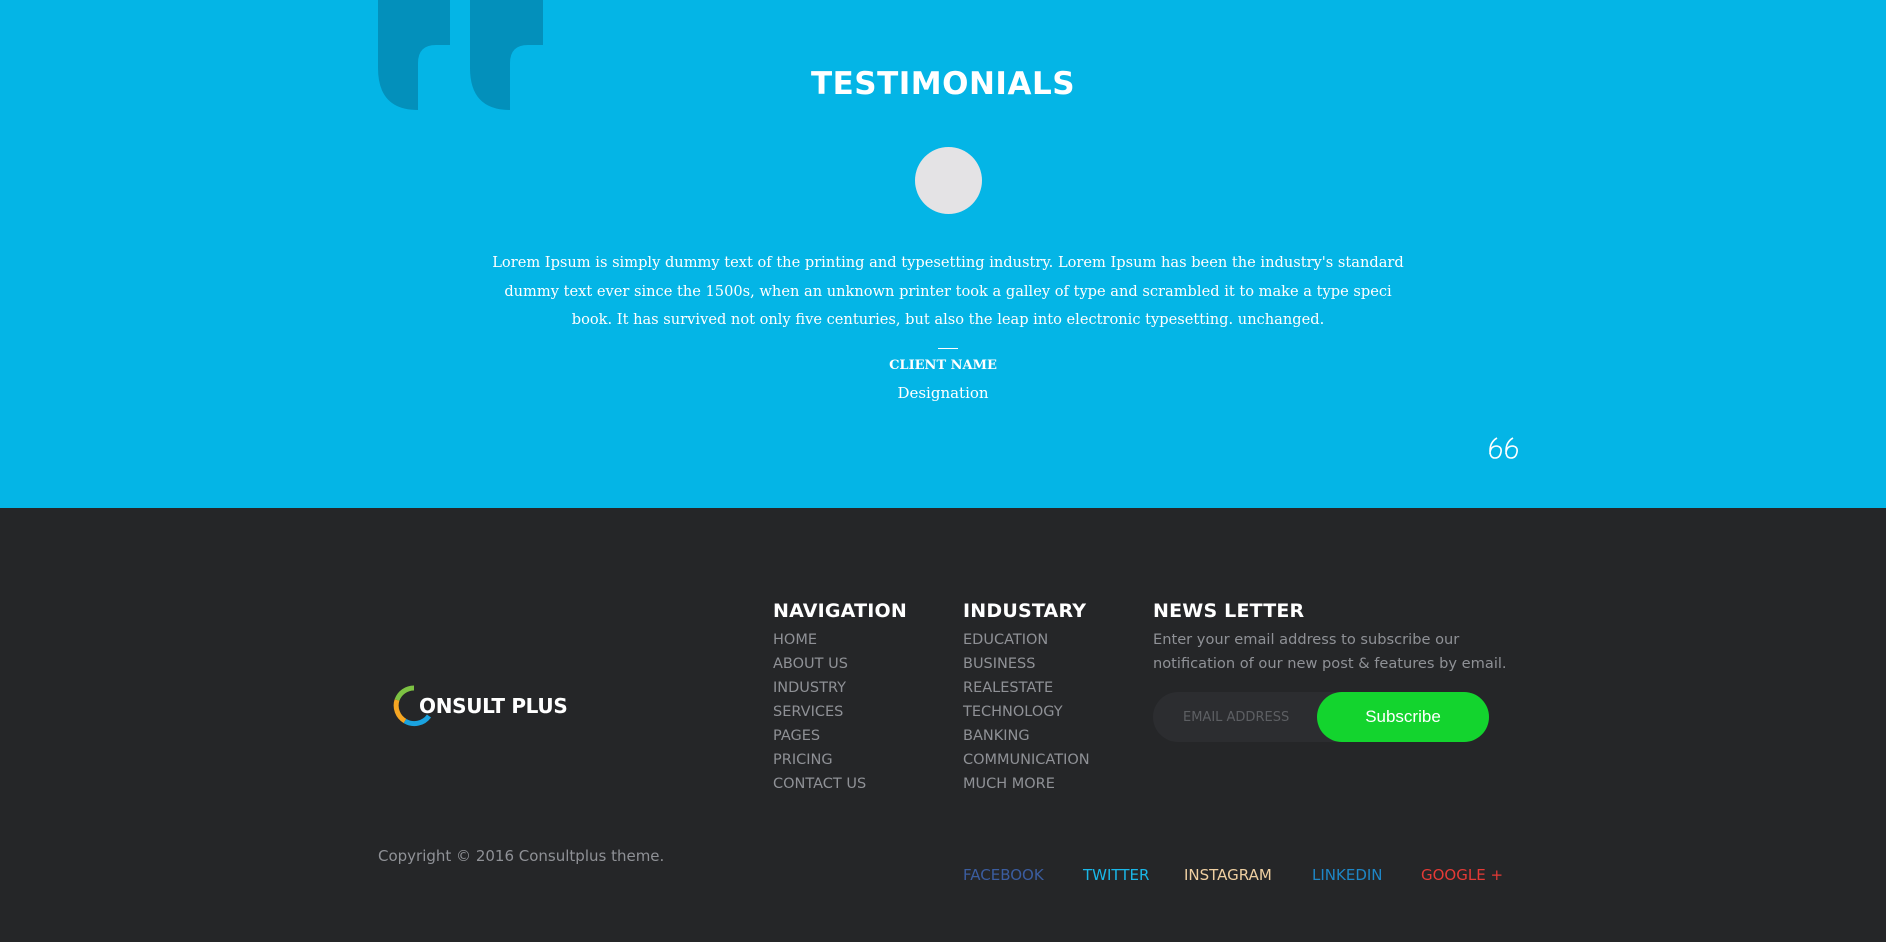  What do you see at coordinates (1462, 875) in the screenshot?
I see `google-plus-link: GOOGLE +` at bounding box center [1462, 875].